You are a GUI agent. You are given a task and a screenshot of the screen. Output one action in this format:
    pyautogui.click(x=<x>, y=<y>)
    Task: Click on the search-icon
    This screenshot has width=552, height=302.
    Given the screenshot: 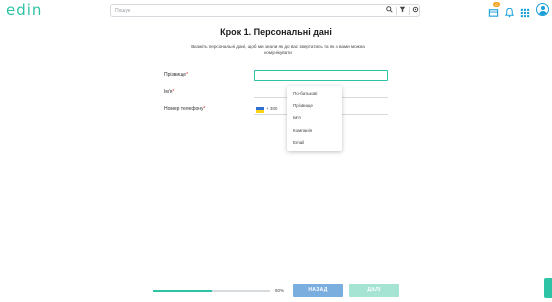 What is the action you would take?
    pyautogui.click(x=389, y=11)
    